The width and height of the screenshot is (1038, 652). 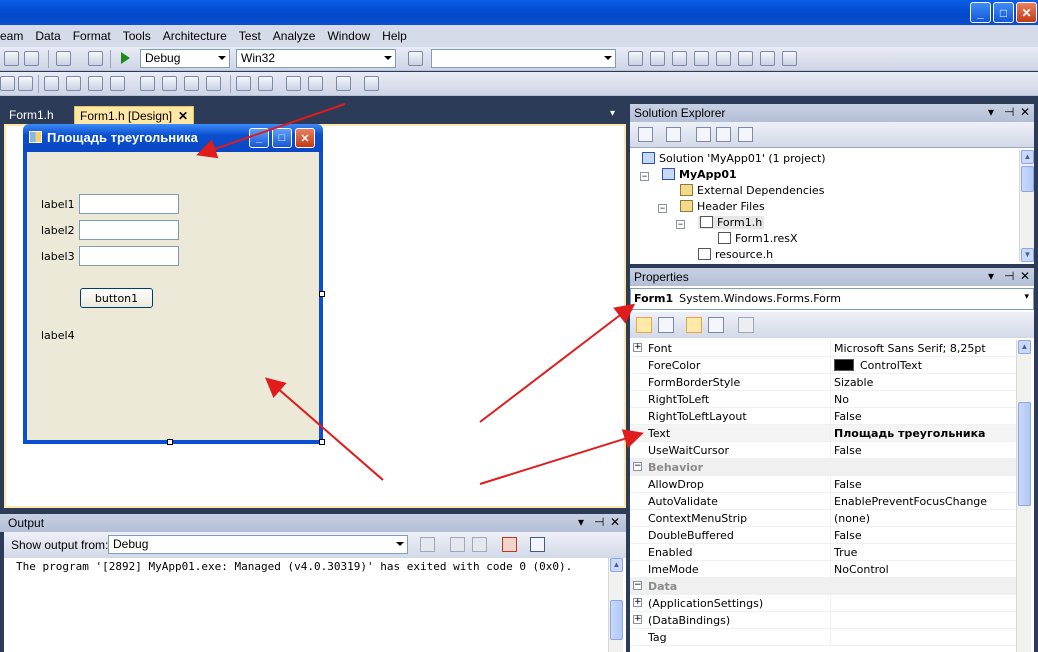 I want to click on close-button: ✕, so click(x=1026, y=12).